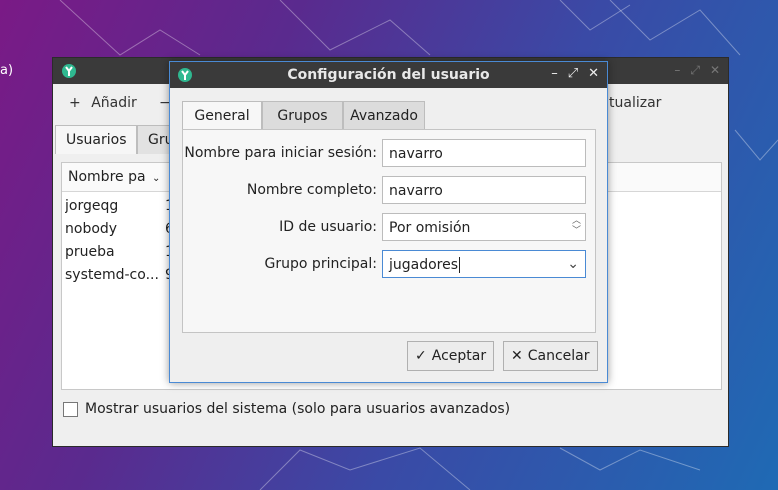 The width and height of the screenshot is (778, 490). I want to click on tab-advanced: Avanzado, so click(384, 115).